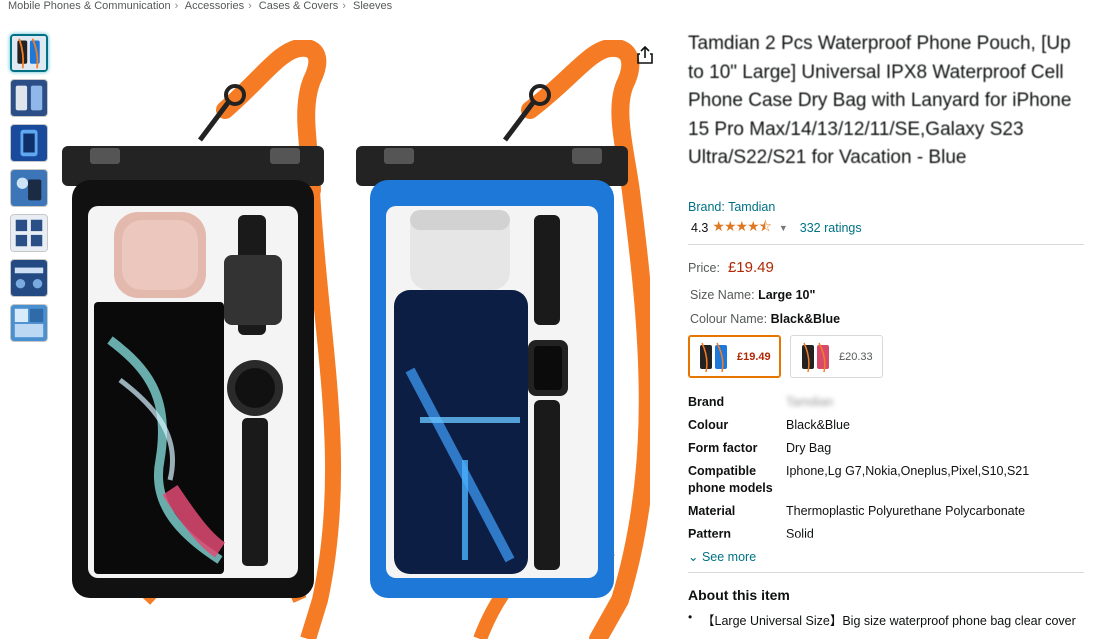 The height and width of the screenshot is (639, 1093). I want to click on spec-row: Colour Black&Blue, so click(886, 425).